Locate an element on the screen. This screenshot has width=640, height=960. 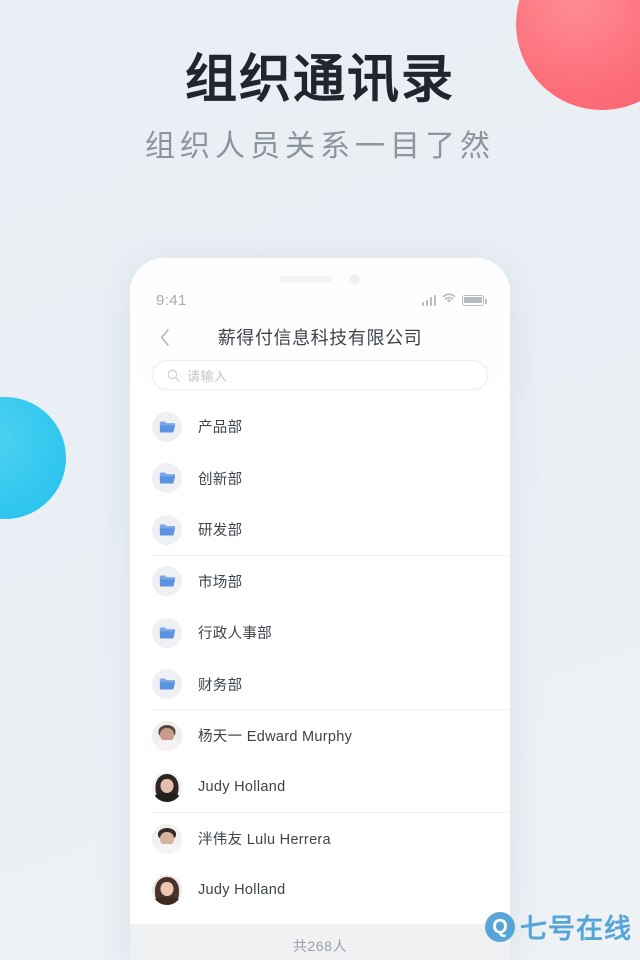
search-input: 请输入 is located at coordinates (320, 375).